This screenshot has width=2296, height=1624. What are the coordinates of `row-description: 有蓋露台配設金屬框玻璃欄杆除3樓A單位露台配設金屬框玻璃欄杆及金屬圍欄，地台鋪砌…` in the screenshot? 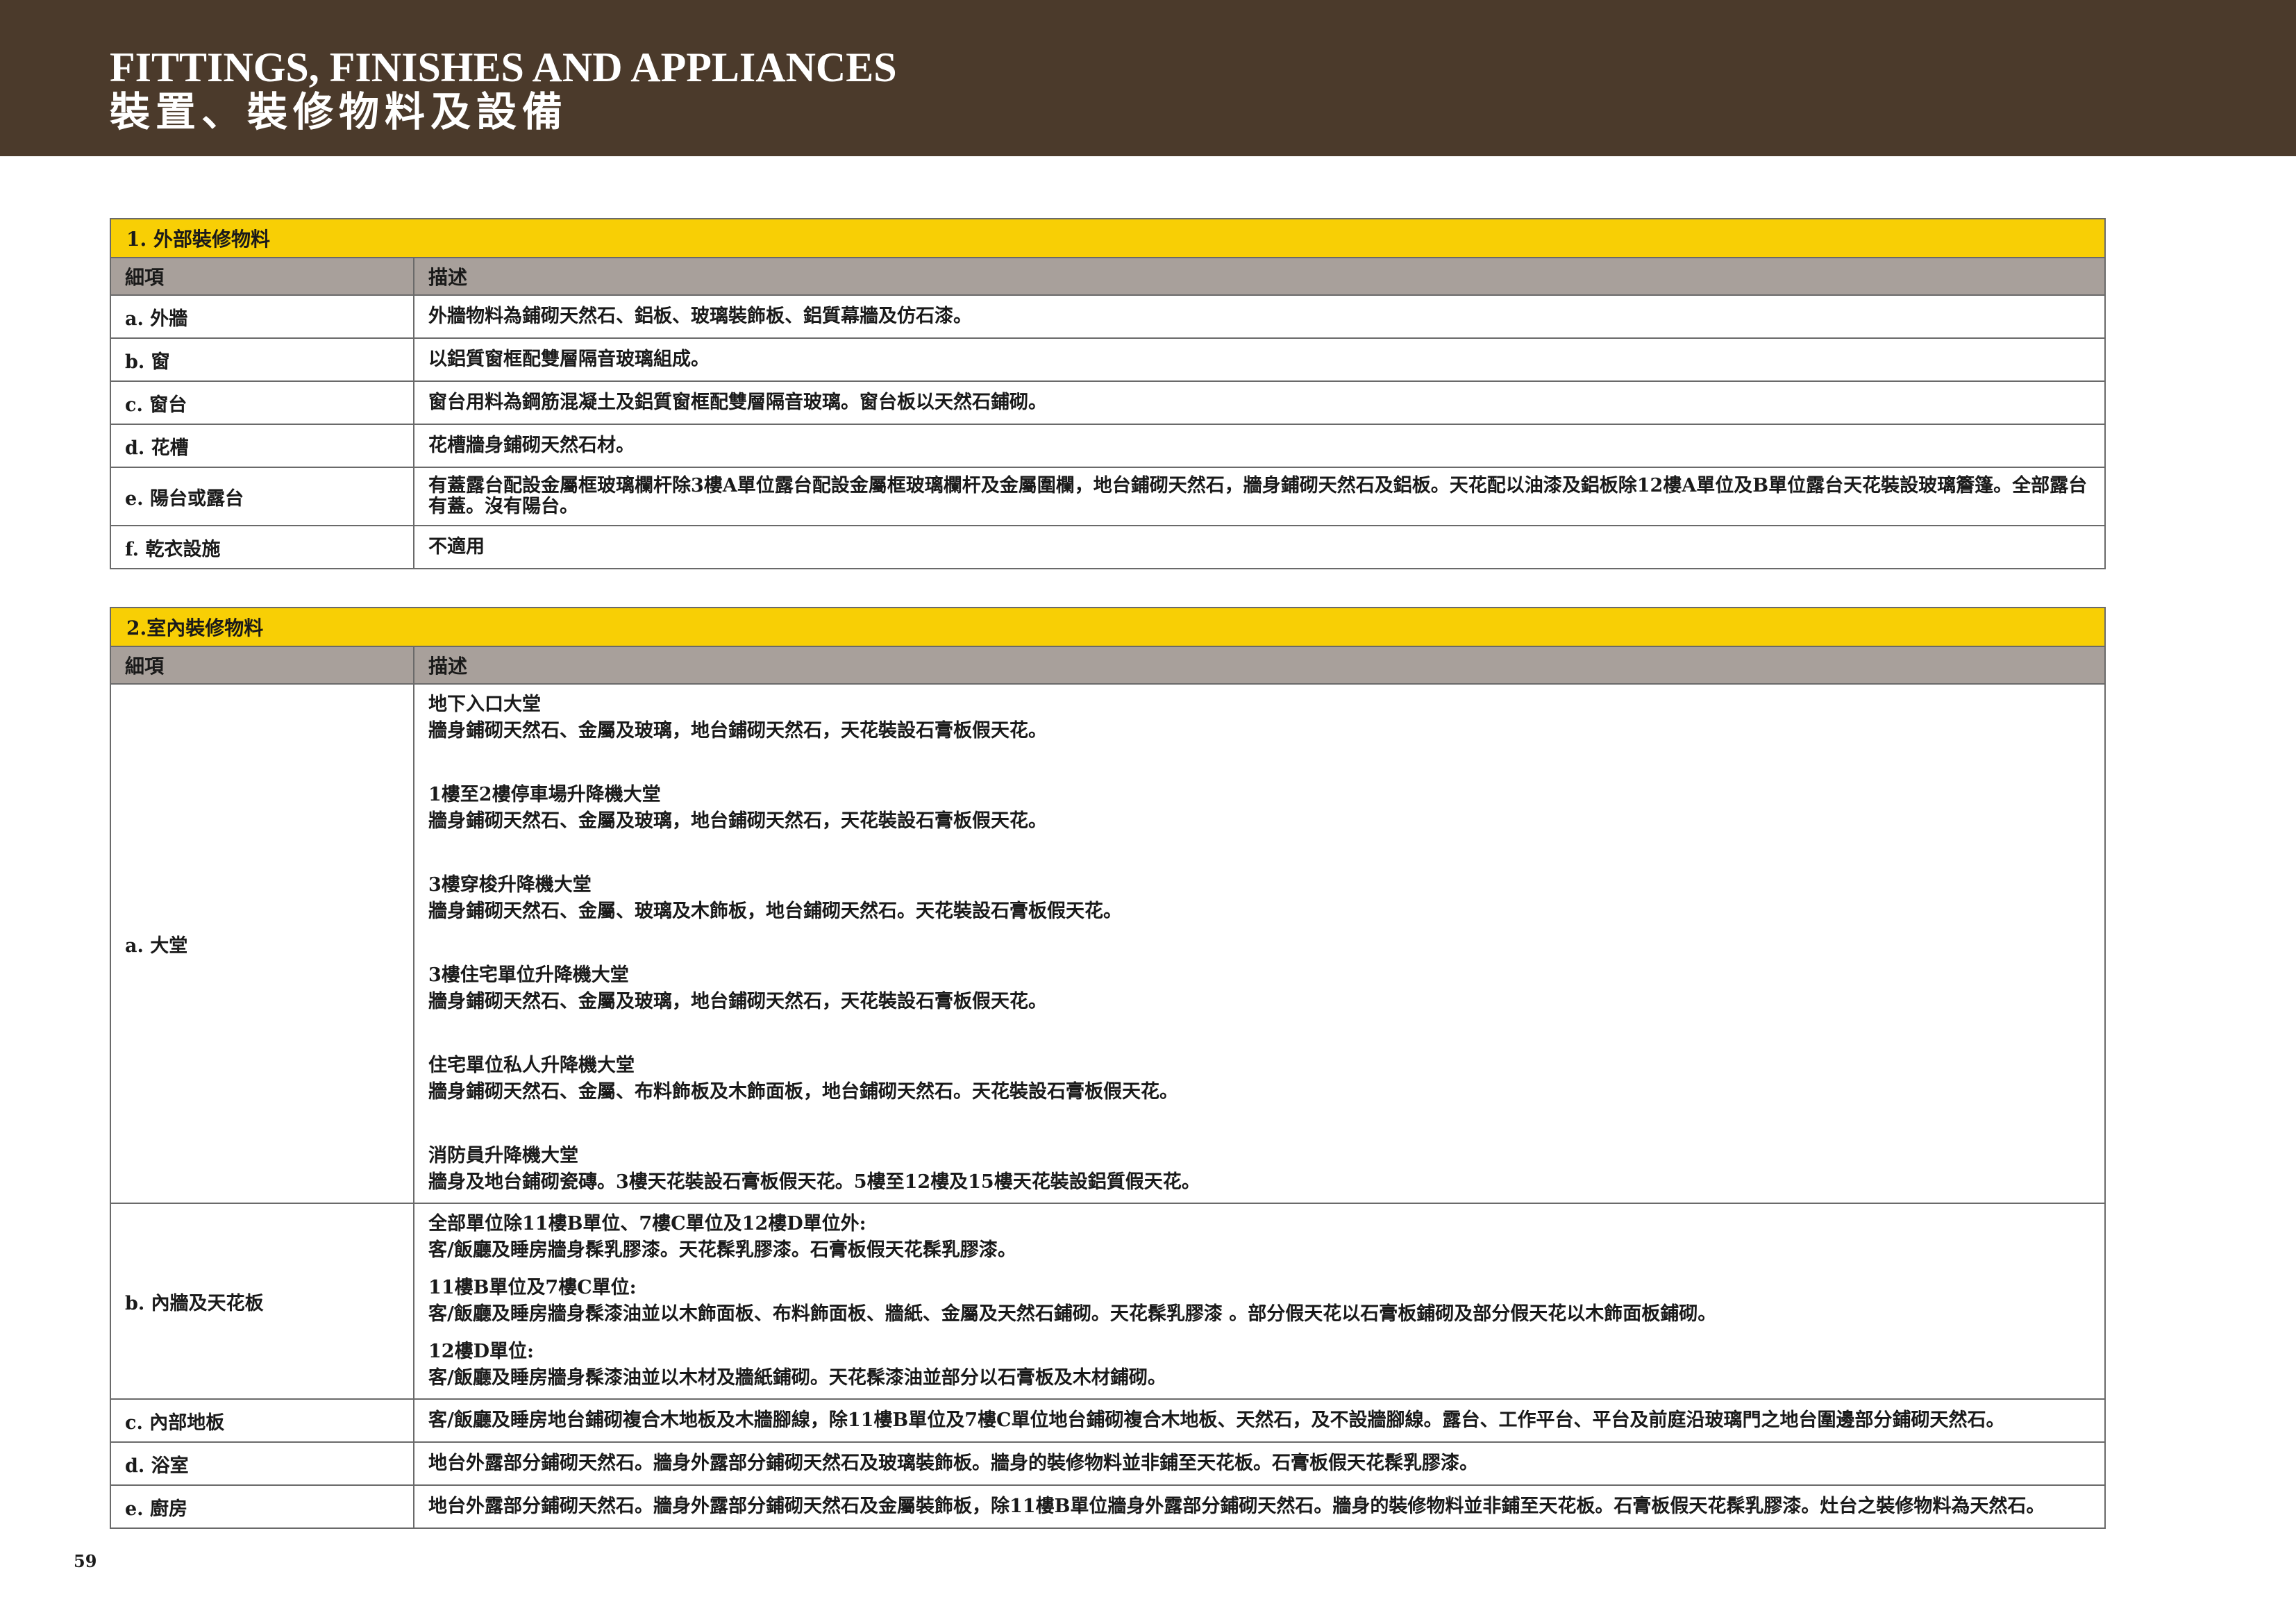 It's located at (1259, 497).